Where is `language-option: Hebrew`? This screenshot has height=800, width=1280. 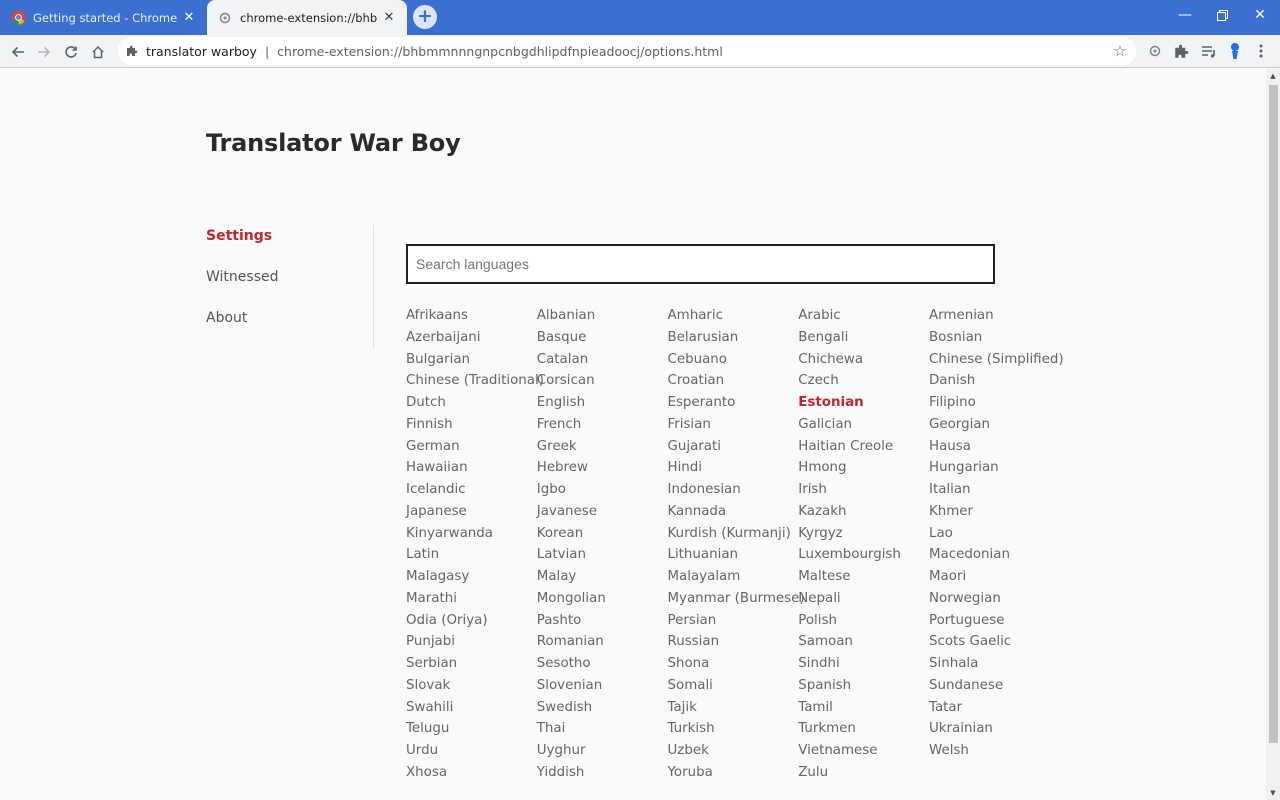 language-option: Hebrew is located at coordinates (602, 468).